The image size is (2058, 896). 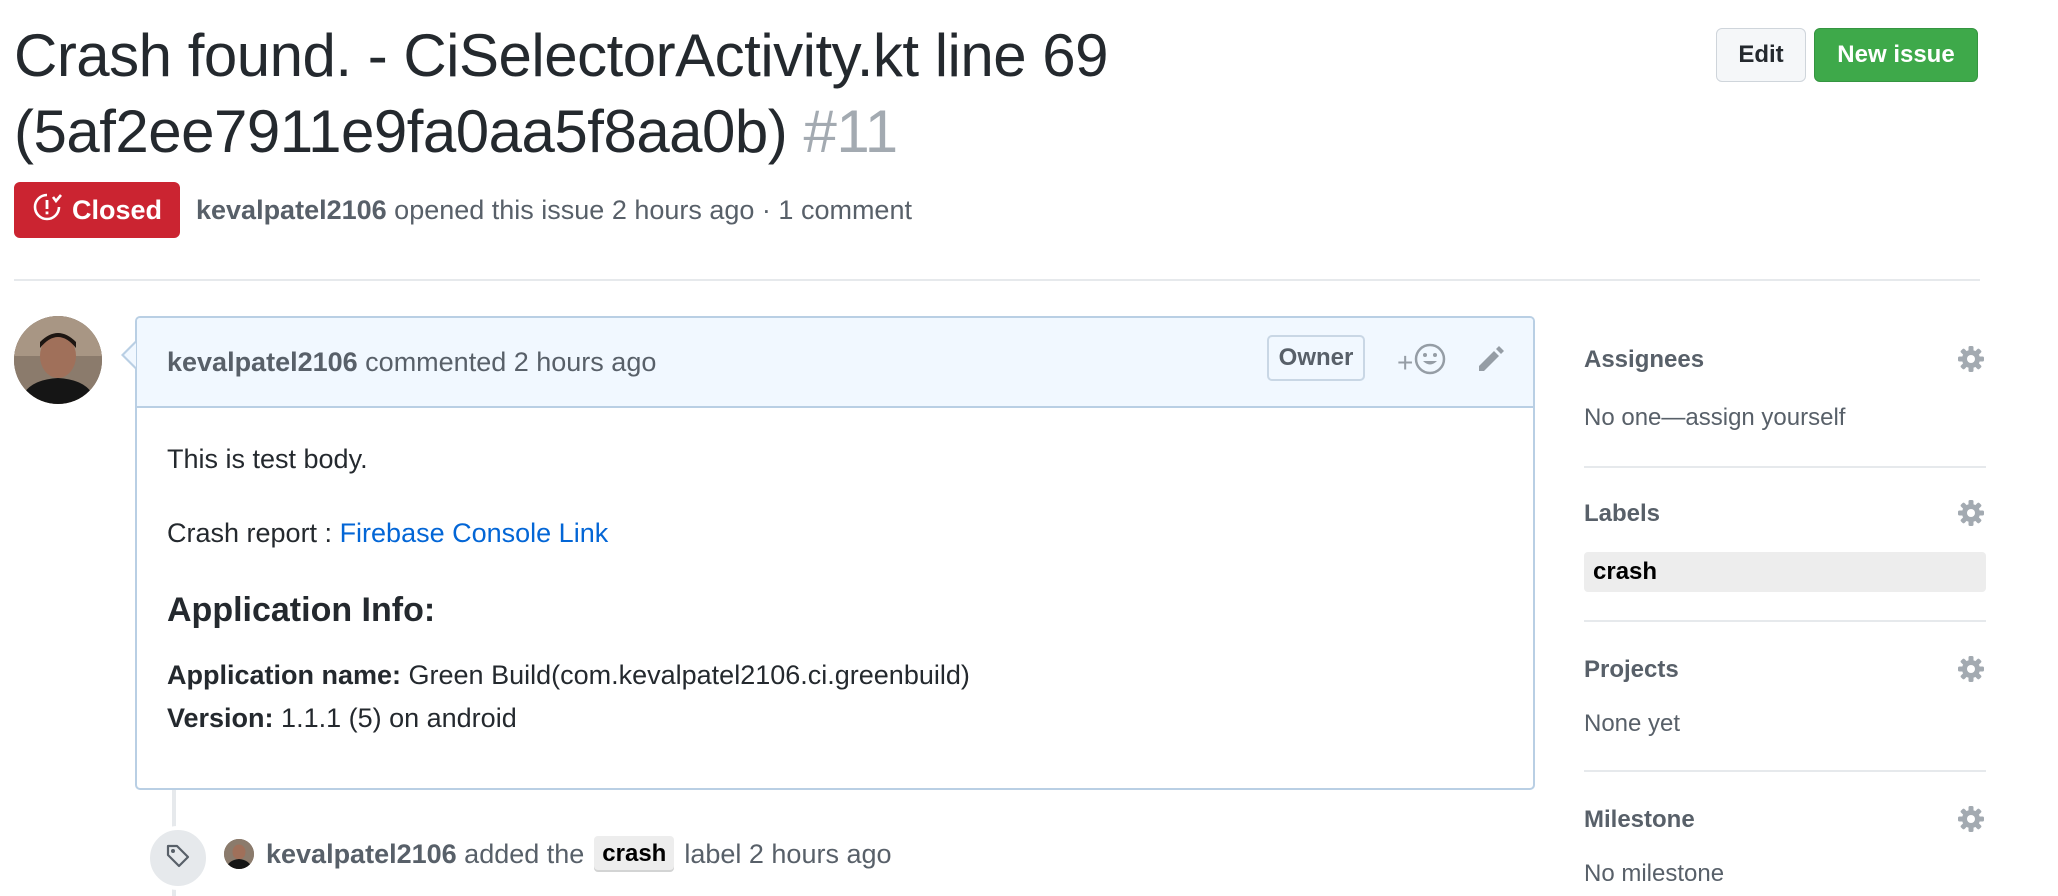 I want to click on timeline-badge, so click(x=178, y=858).